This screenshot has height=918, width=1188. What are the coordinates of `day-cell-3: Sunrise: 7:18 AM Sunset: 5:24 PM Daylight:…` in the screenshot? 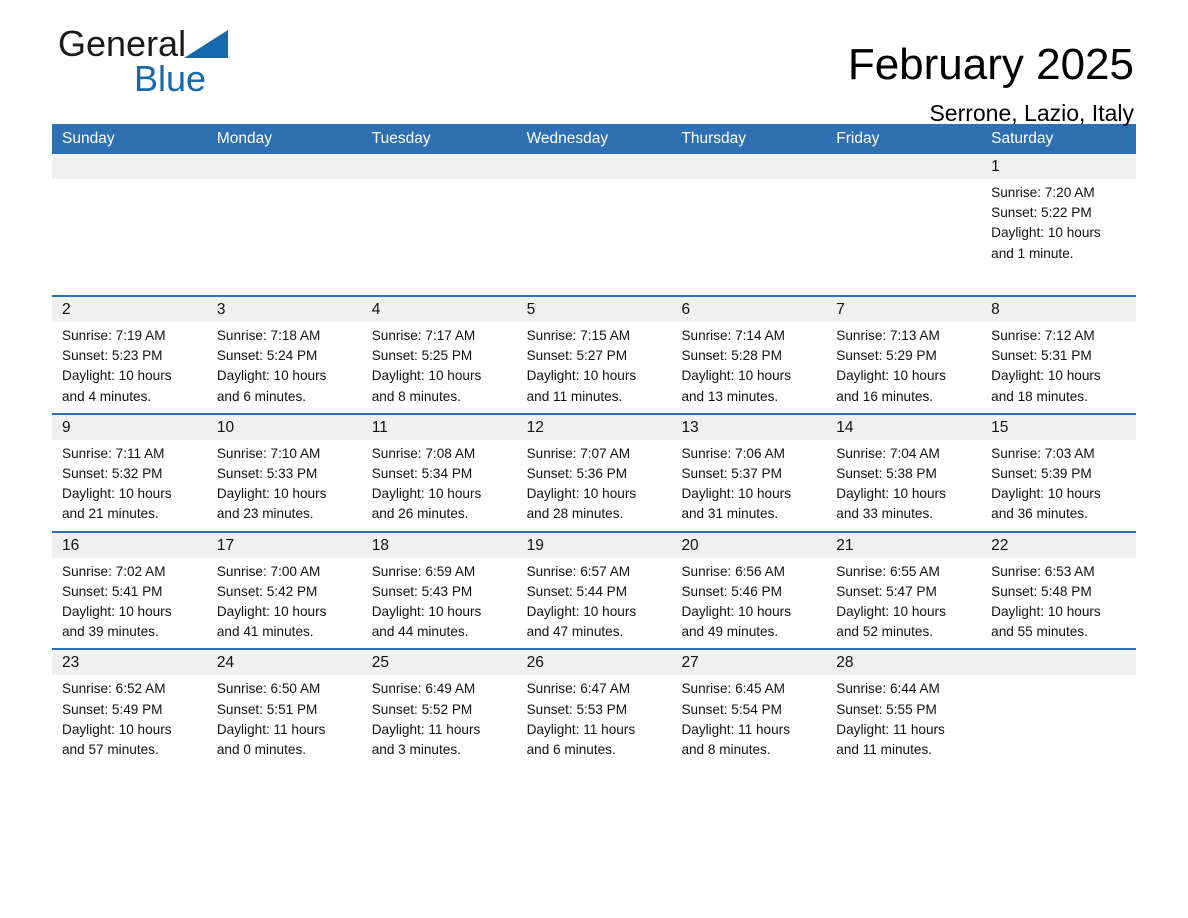 It's located at (284, 366).